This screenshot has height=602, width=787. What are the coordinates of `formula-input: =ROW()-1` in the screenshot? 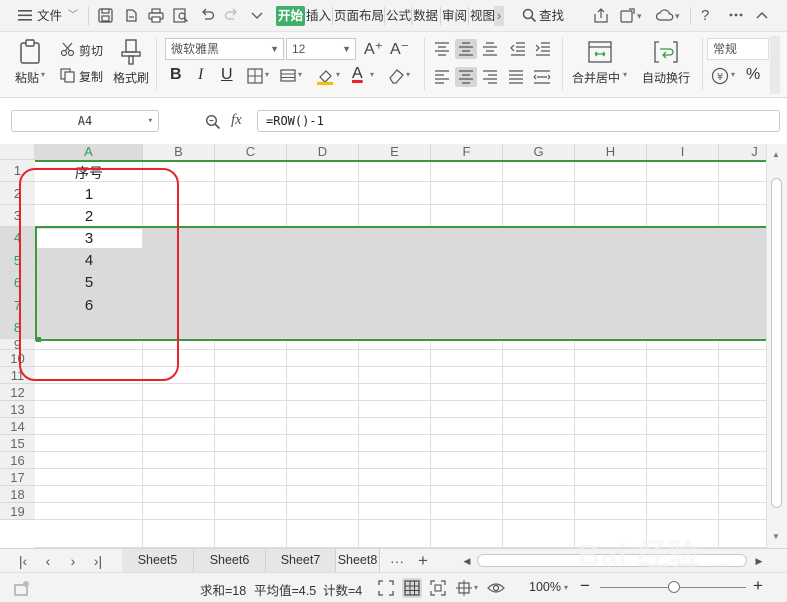 It's located at (518, 121).